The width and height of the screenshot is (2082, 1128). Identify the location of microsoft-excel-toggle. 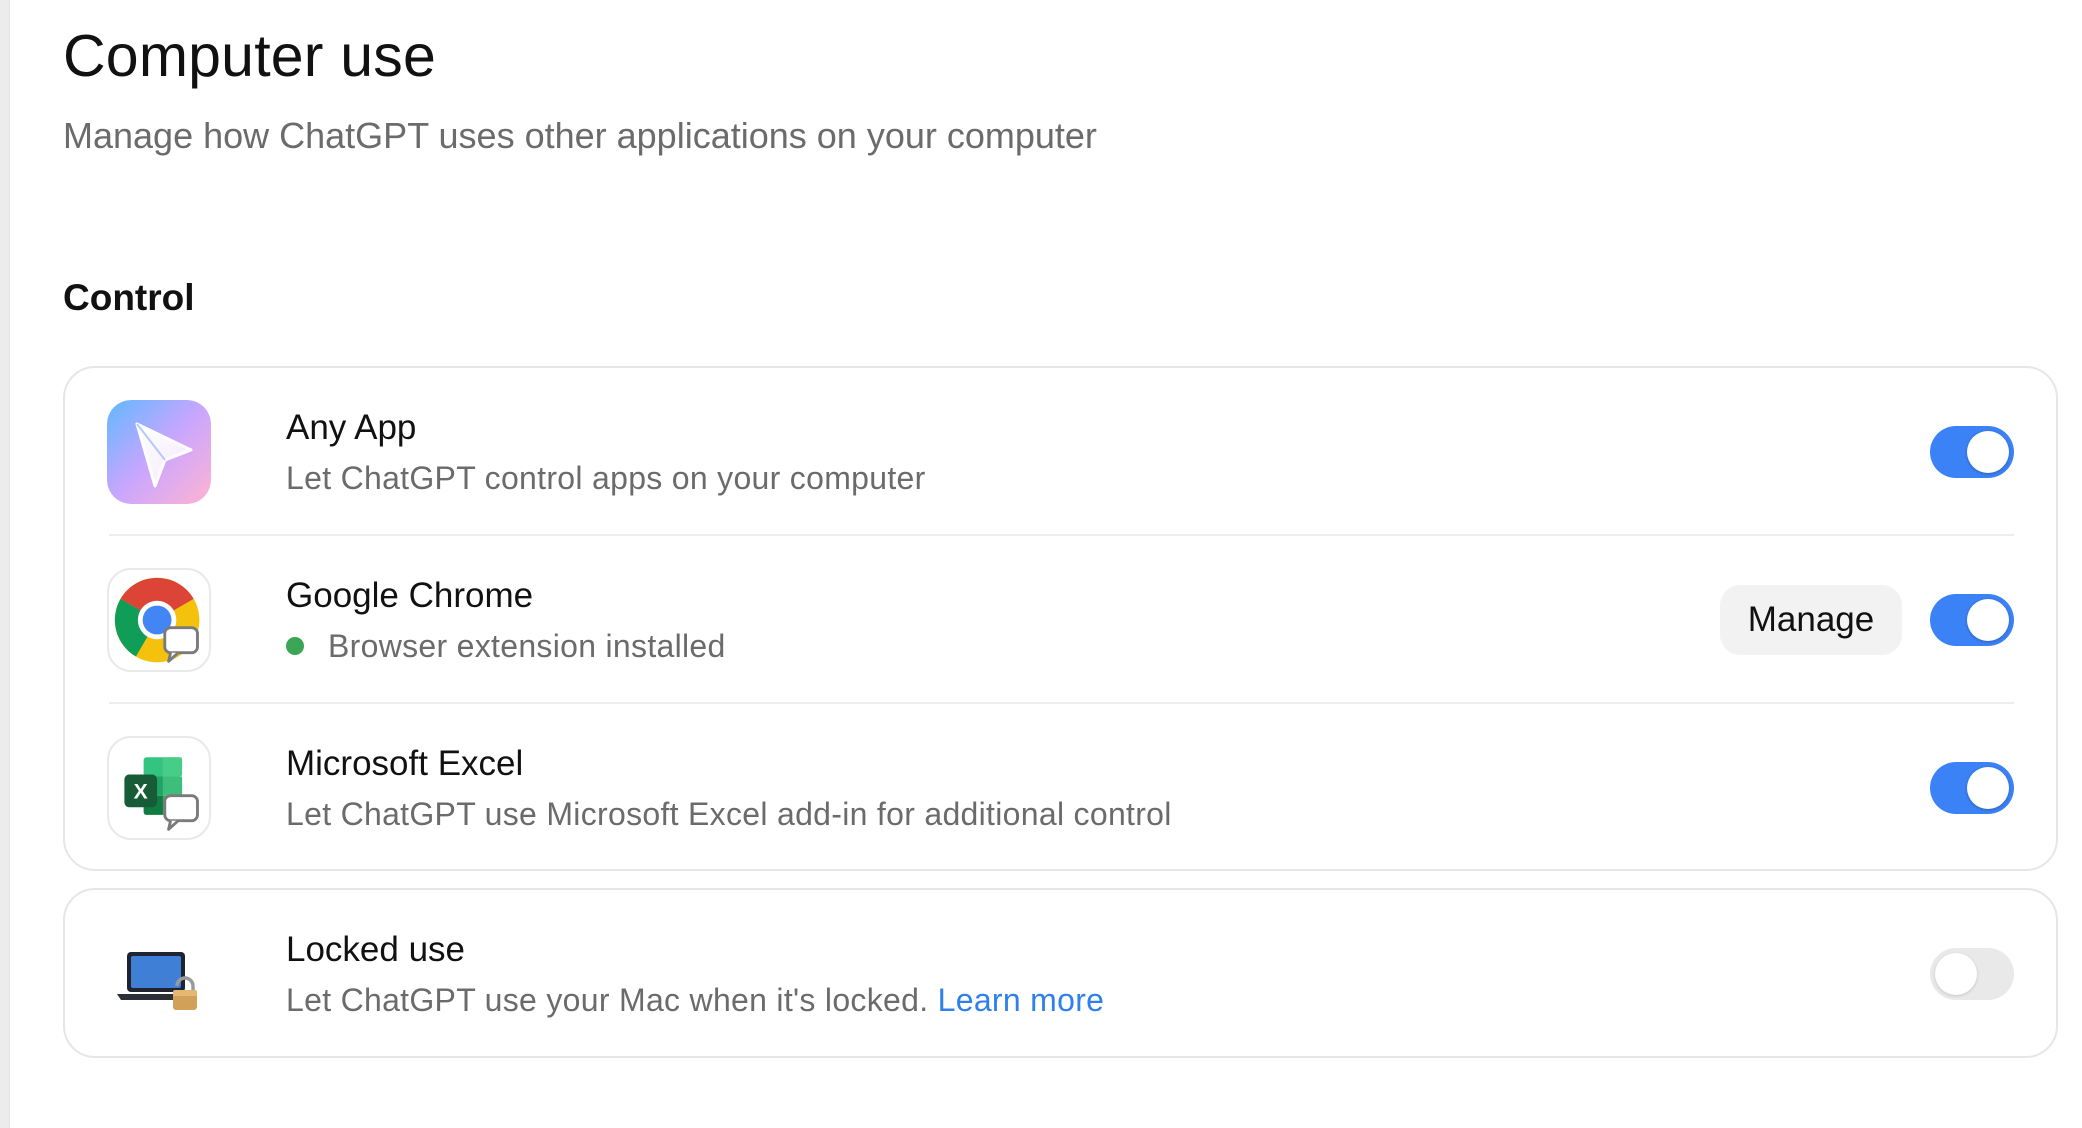
(1972, 788).